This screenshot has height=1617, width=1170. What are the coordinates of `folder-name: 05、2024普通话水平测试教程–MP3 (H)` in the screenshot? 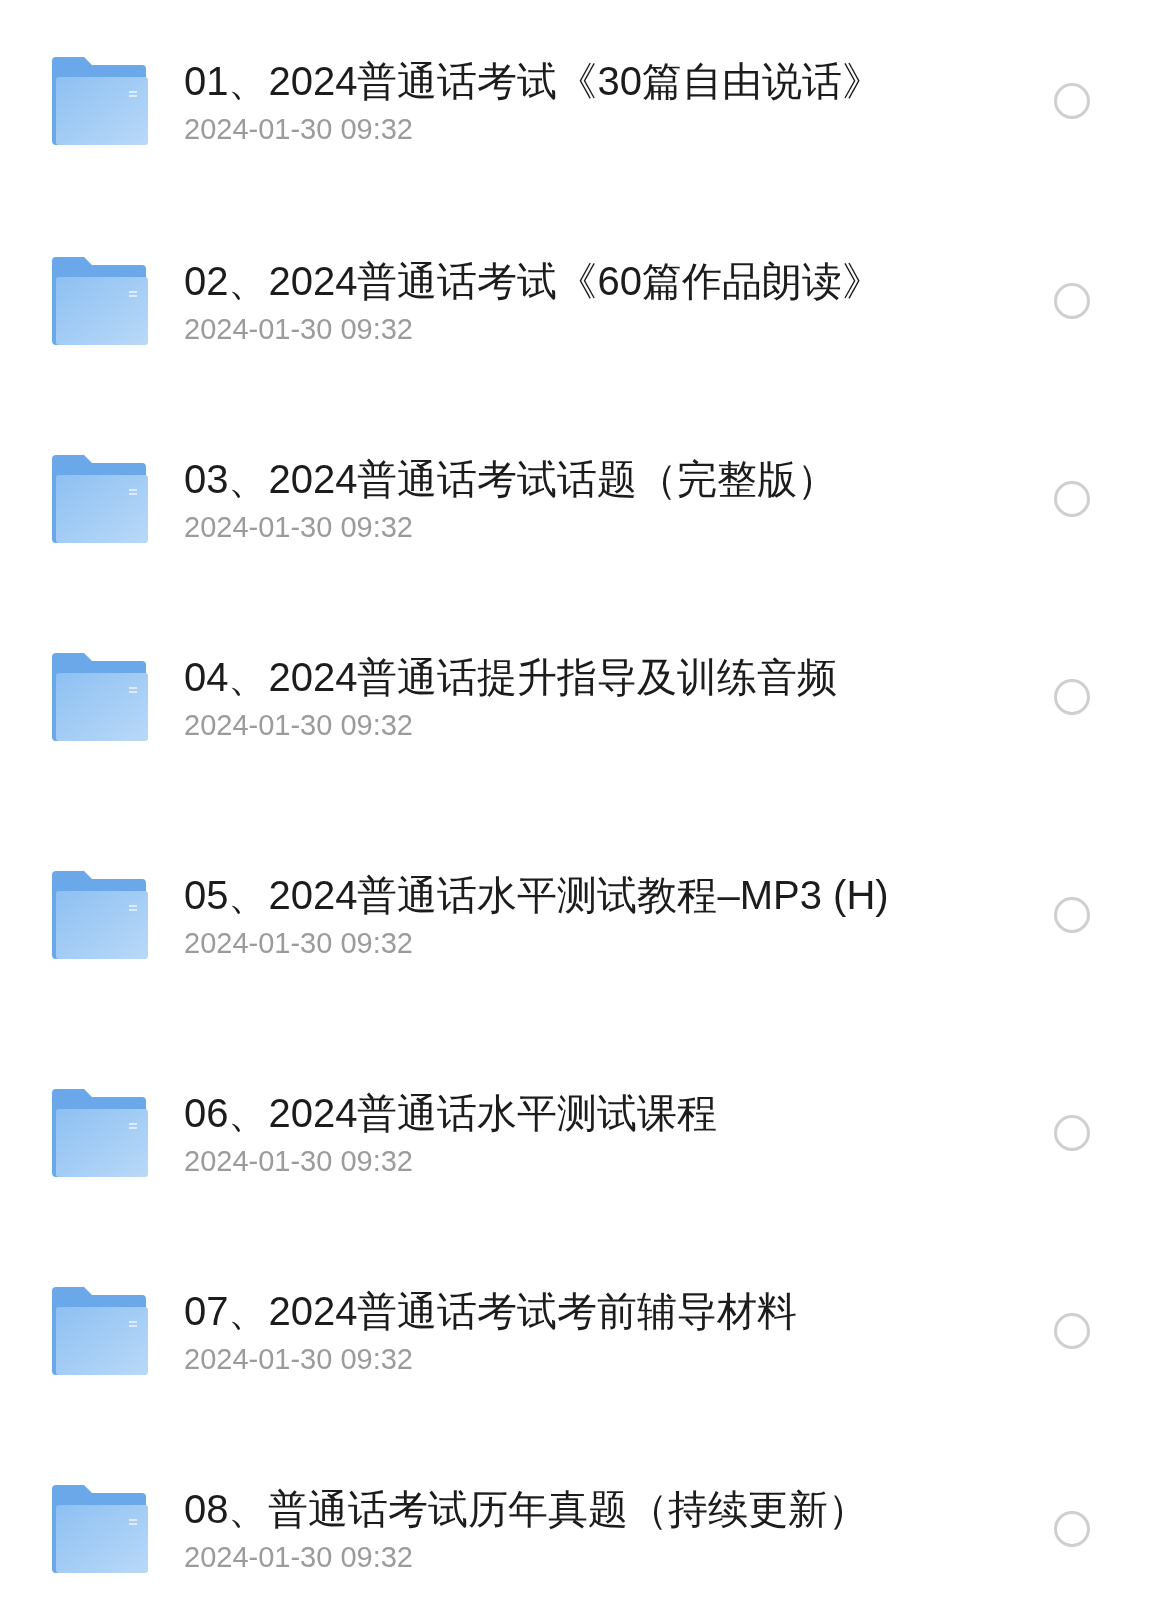 It's located at (537, 895).